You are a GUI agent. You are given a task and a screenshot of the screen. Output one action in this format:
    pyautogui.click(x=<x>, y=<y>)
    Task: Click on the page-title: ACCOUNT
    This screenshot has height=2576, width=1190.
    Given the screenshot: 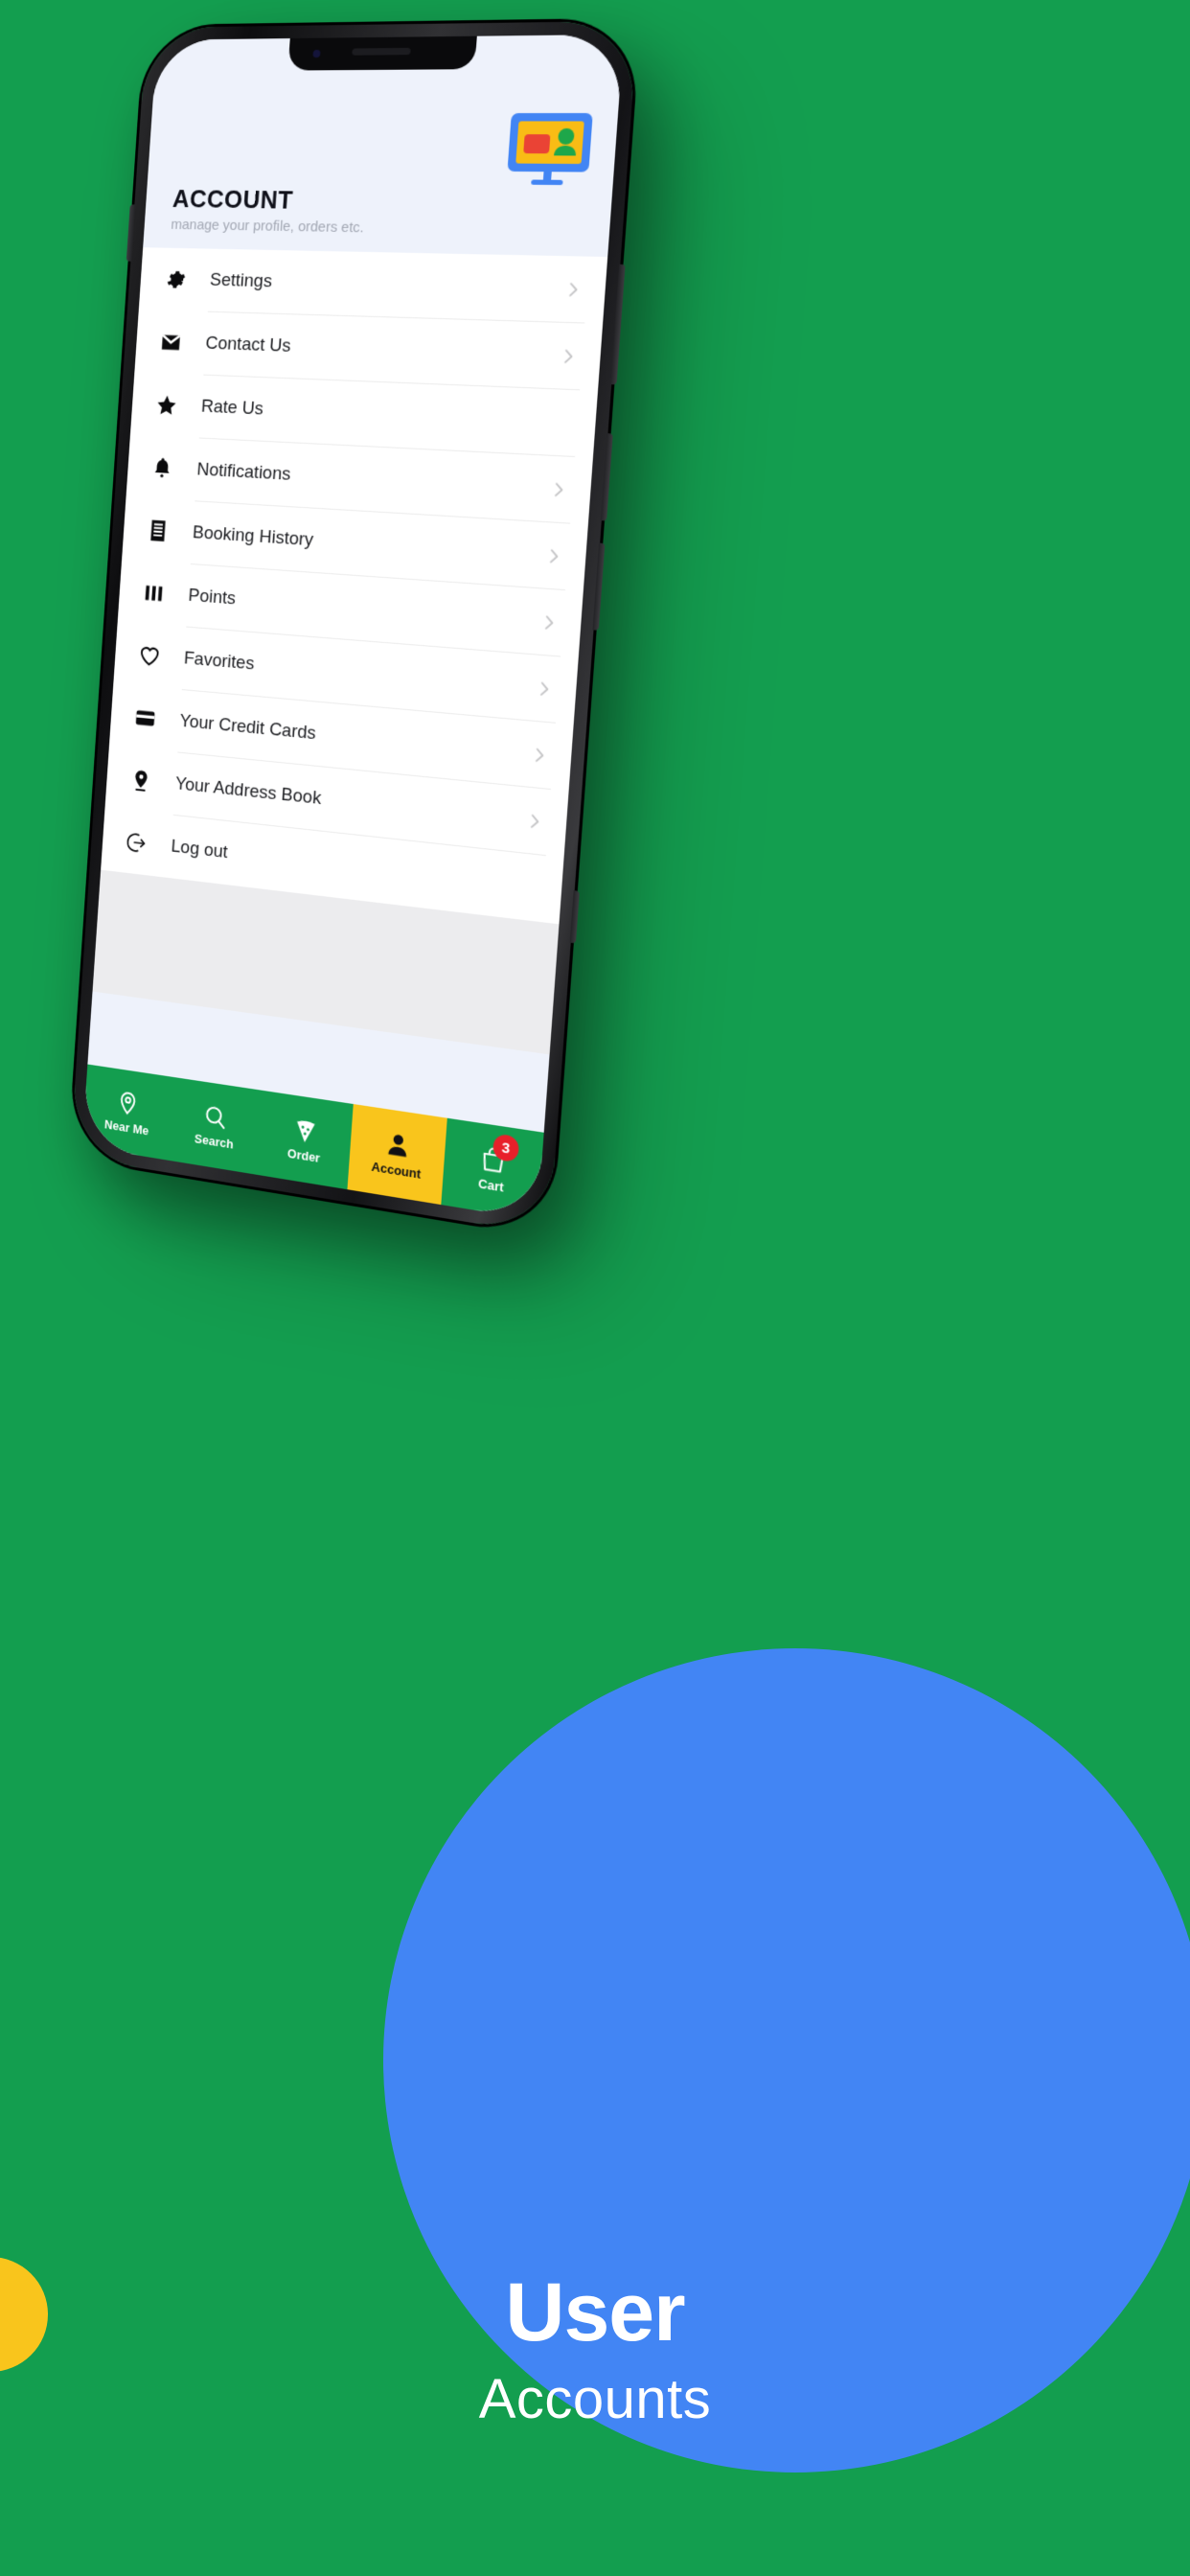 What is the action you would take?
    pyautogui.click(x=233, y=199)
    